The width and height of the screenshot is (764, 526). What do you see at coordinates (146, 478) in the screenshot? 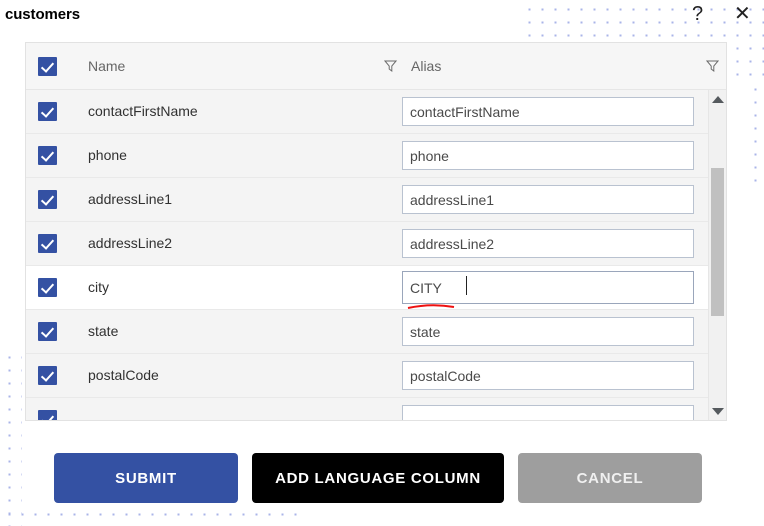
I see `submit-button: SUBMIT` at bounding box center [146, 478].